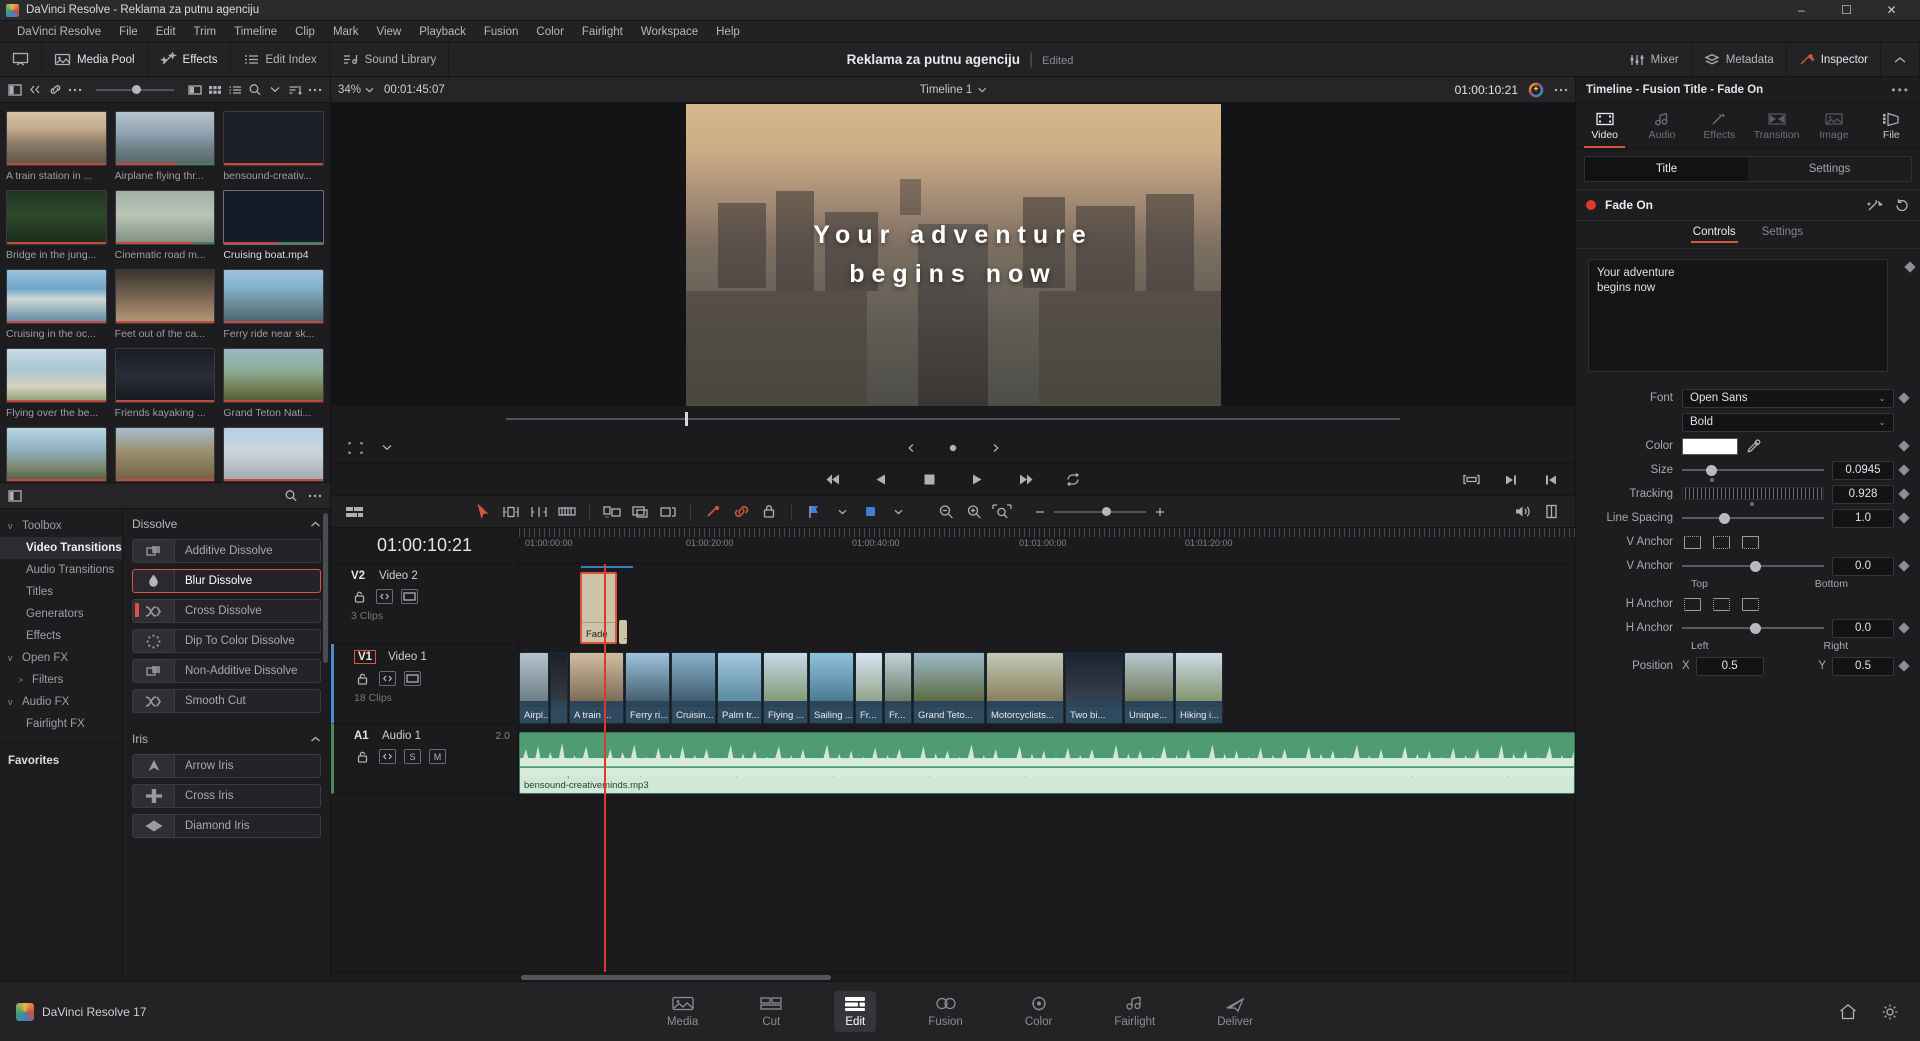 Image resolution: width=1920 pixels, height=1041 pixels. Describe the element at coordinates (945, 1011) in the screenshot. I see `page-fusion: Fusion` at that location.